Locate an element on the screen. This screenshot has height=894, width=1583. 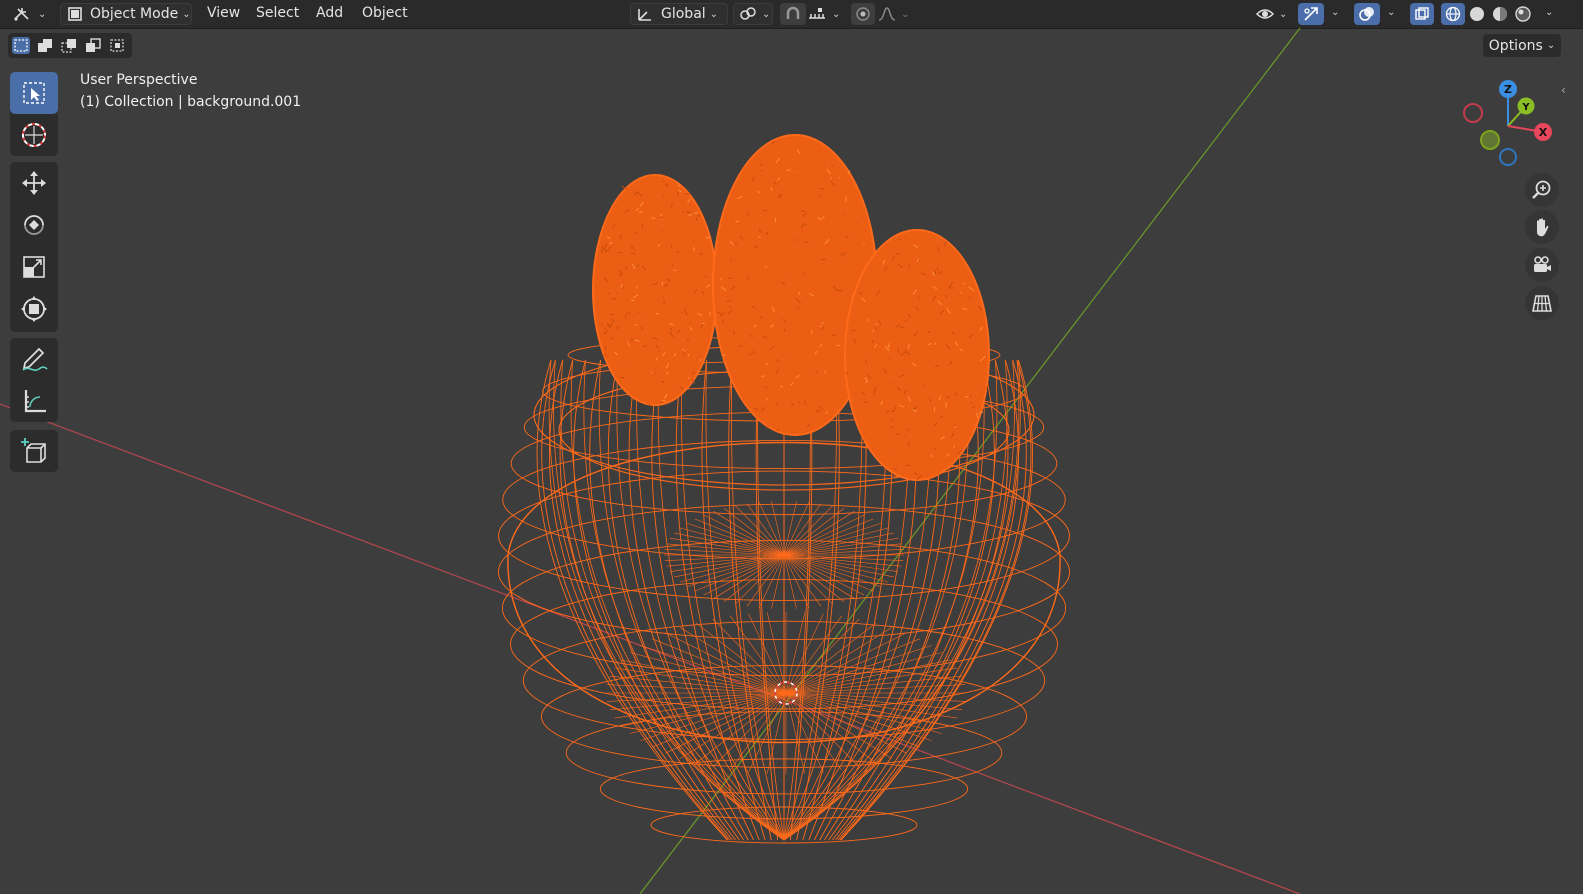
collection-label: (1) Collection | background.001 is located at coordinates (190, 102).